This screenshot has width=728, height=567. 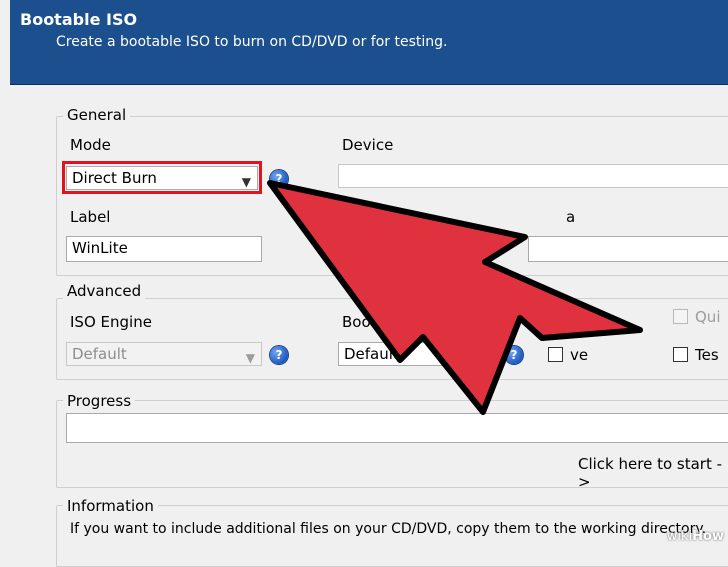 What do you see at coordinates (679, 536) in the screenshot?
I see `watermark-prefix: wiki` at bounding box center [679, 536].